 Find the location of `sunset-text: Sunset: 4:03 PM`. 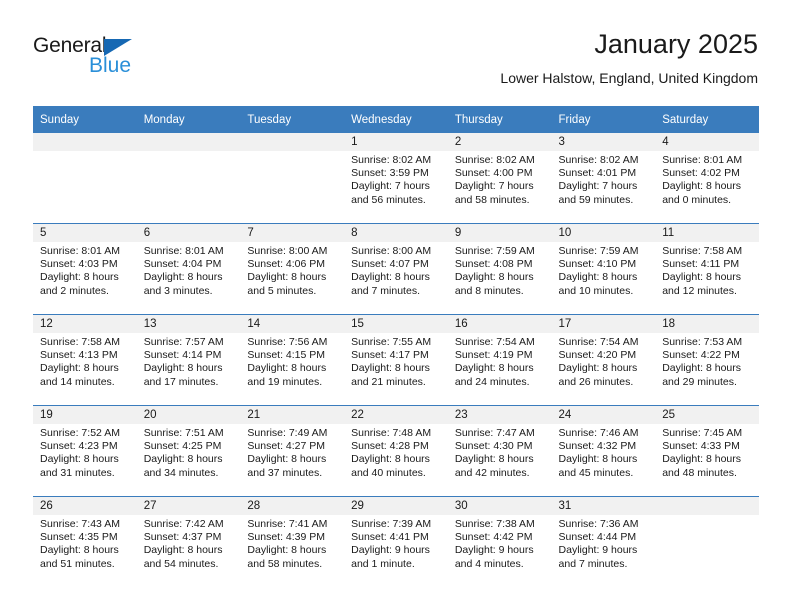

sunset-text: Sunset: 4:03 PM is located at coordinates (79, 264).